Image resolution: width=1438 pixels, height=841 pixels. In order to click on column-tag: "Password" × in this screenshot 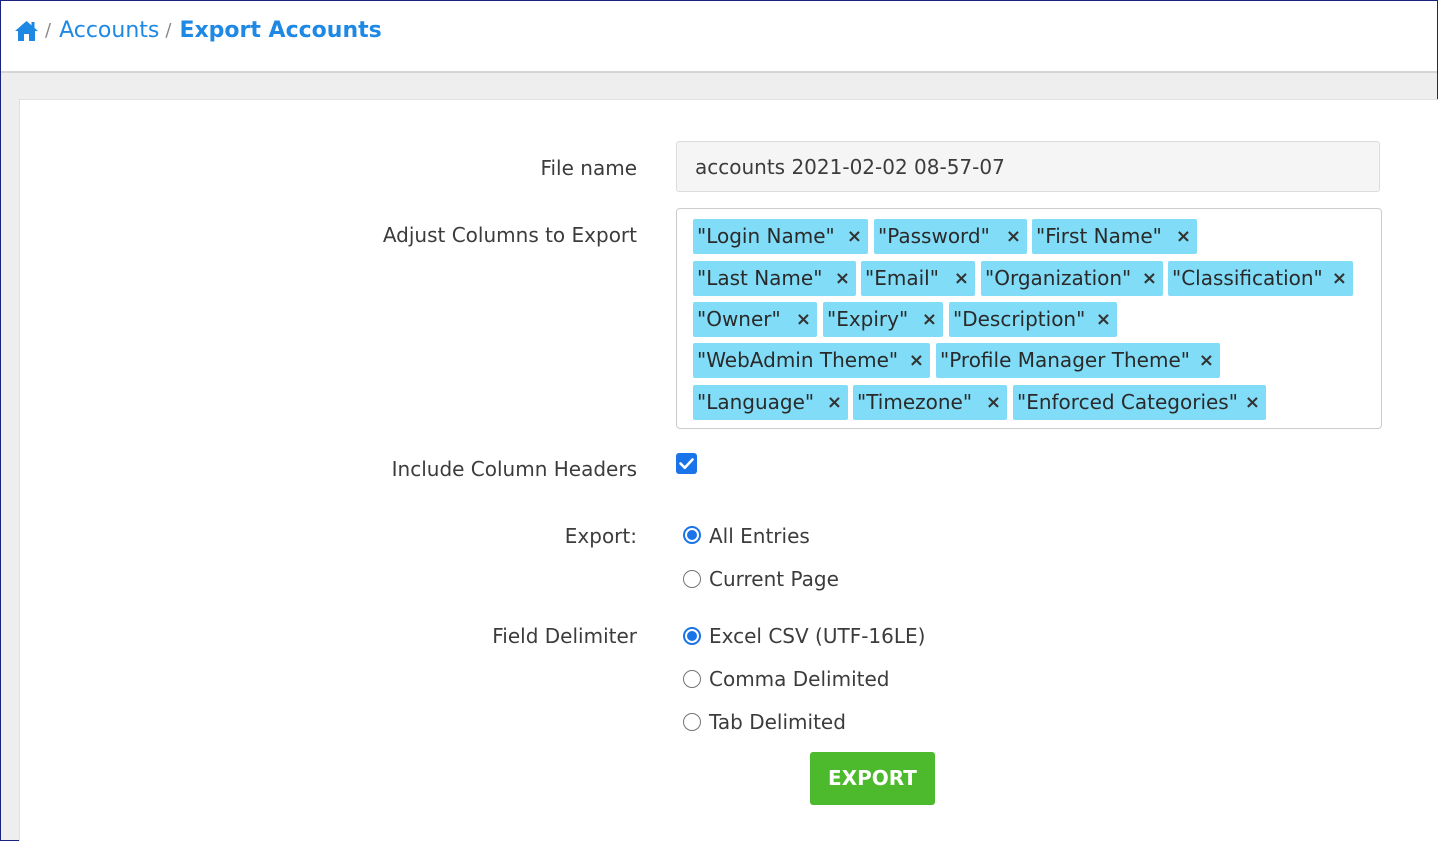, I will do `click(950, 236)`.